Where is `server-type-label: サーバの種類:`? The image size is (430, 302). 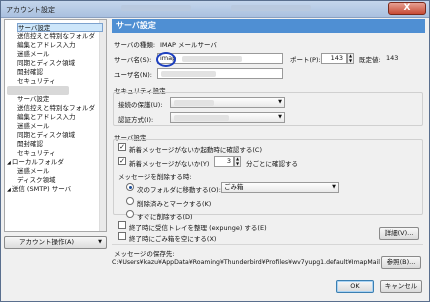 server-type-label: サーバの種類: is located at coordinates (135, 45).